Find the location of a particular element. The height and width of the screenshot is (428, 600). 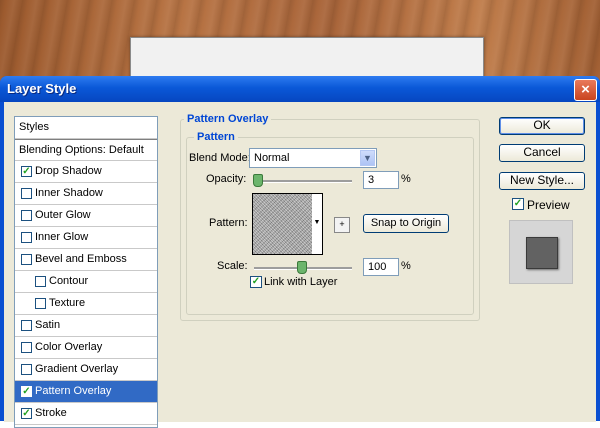

blend-mode-select: Normal ▼ is located at coordinates (313, 158).